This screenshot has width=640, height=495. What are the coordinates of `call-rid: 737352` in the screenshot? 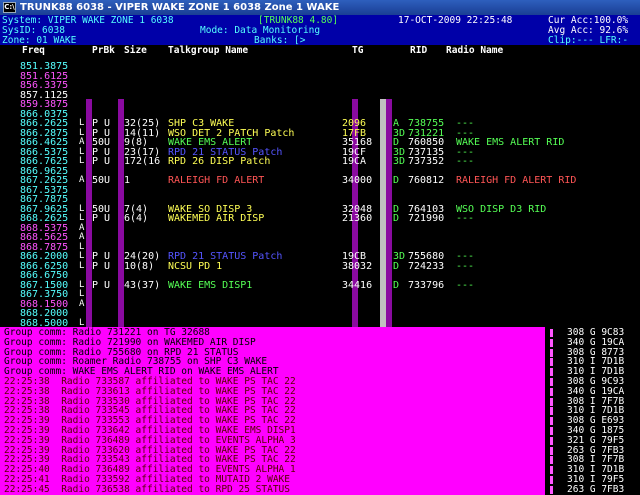 It's located at (426, 161).